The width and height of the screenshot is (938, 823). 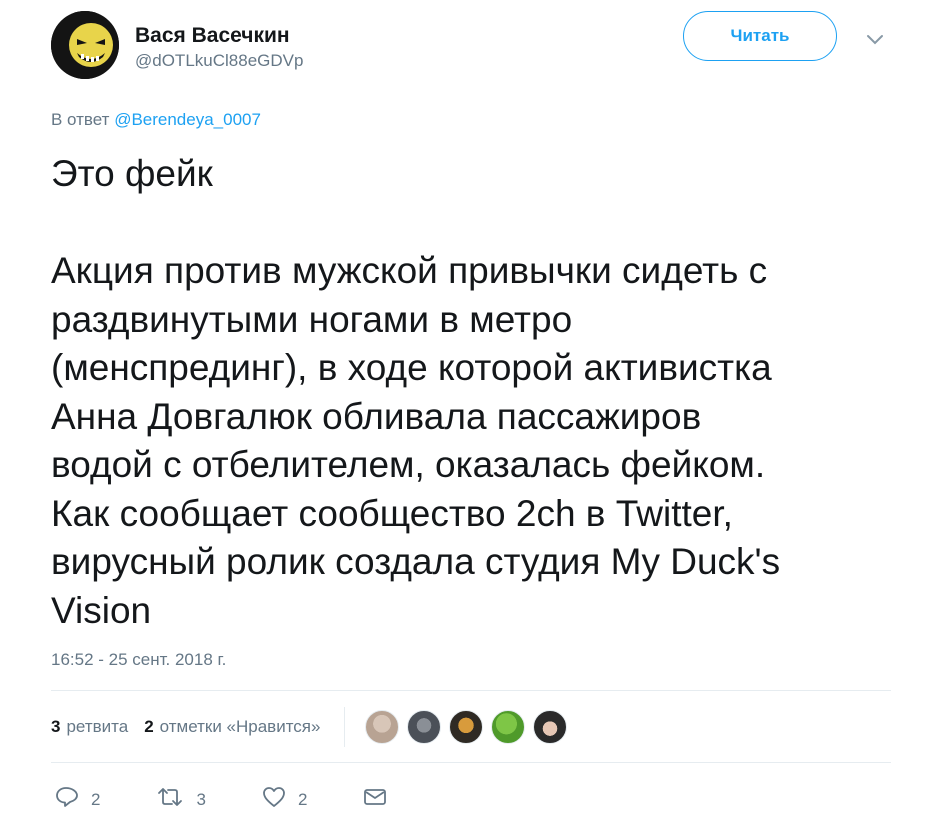 What do you see at coordinates (56, 726) in the screenshot?
I see `retweets-count: 3` at bounding box center [56, 726].